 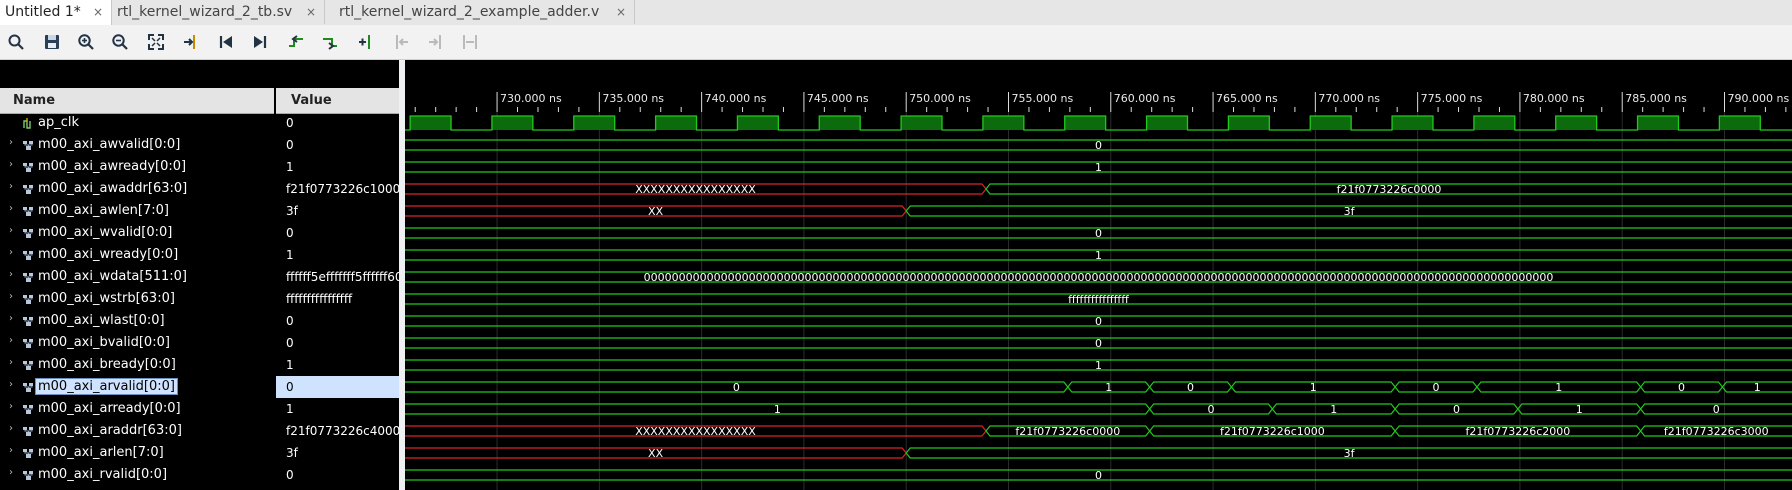 I want to click on signal-row: › m00_axi_arlen[7:0], so click(x=137, y=453).